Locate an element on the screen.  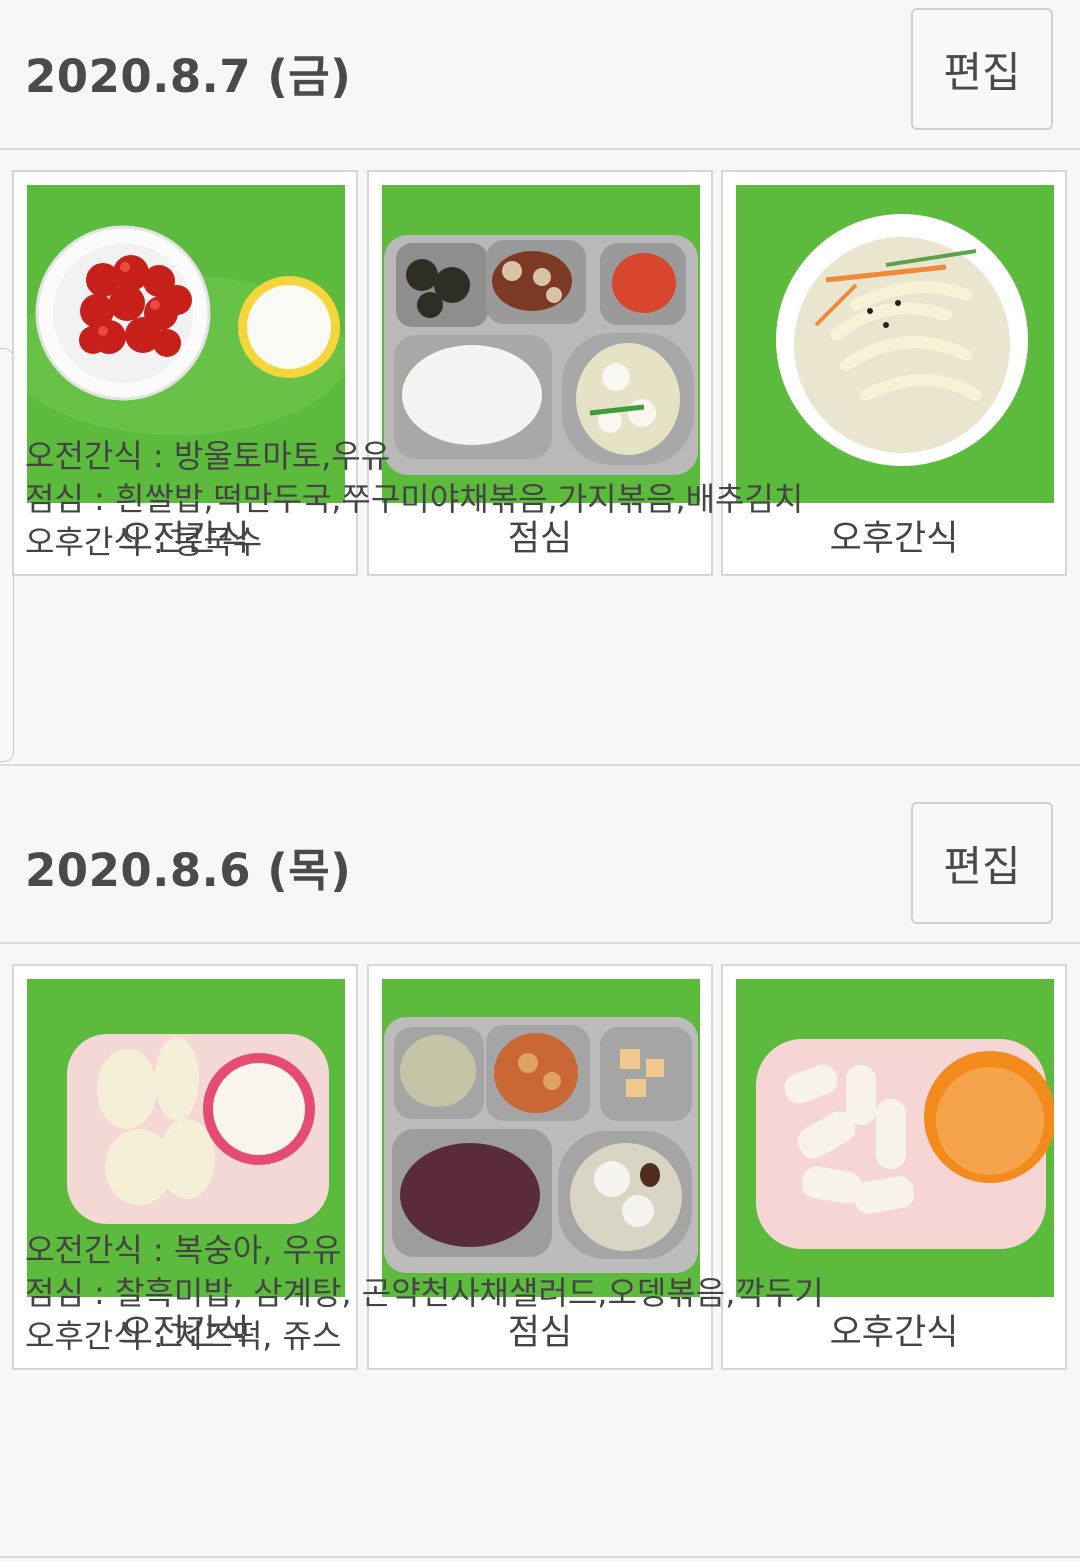
menu-line: 오전간식 : 복숭아, 우유 is located at coordinates (183, 1250).